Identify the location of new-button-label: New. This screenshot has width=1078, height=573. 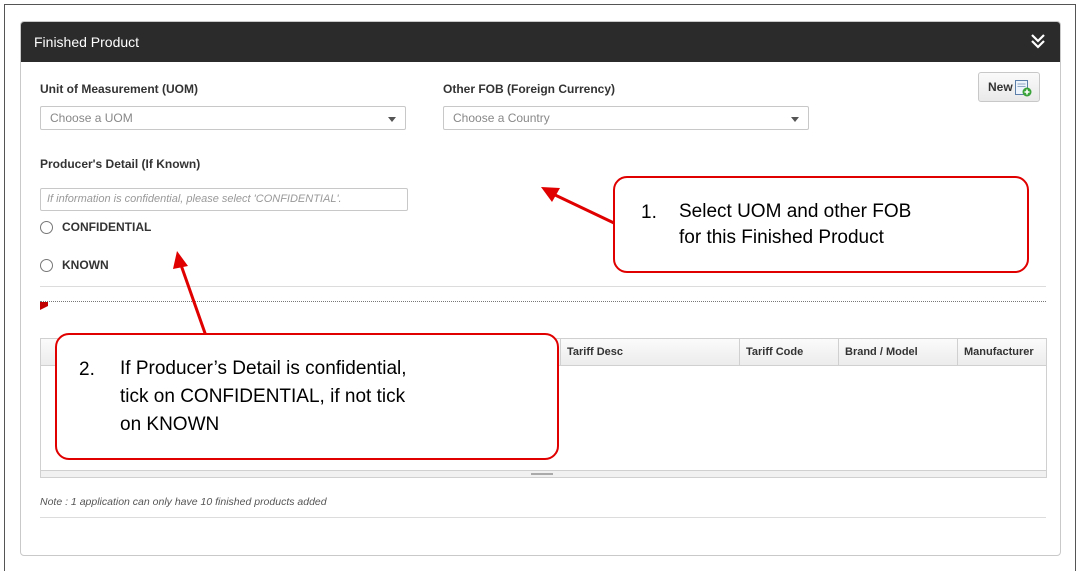
(1000, 87).